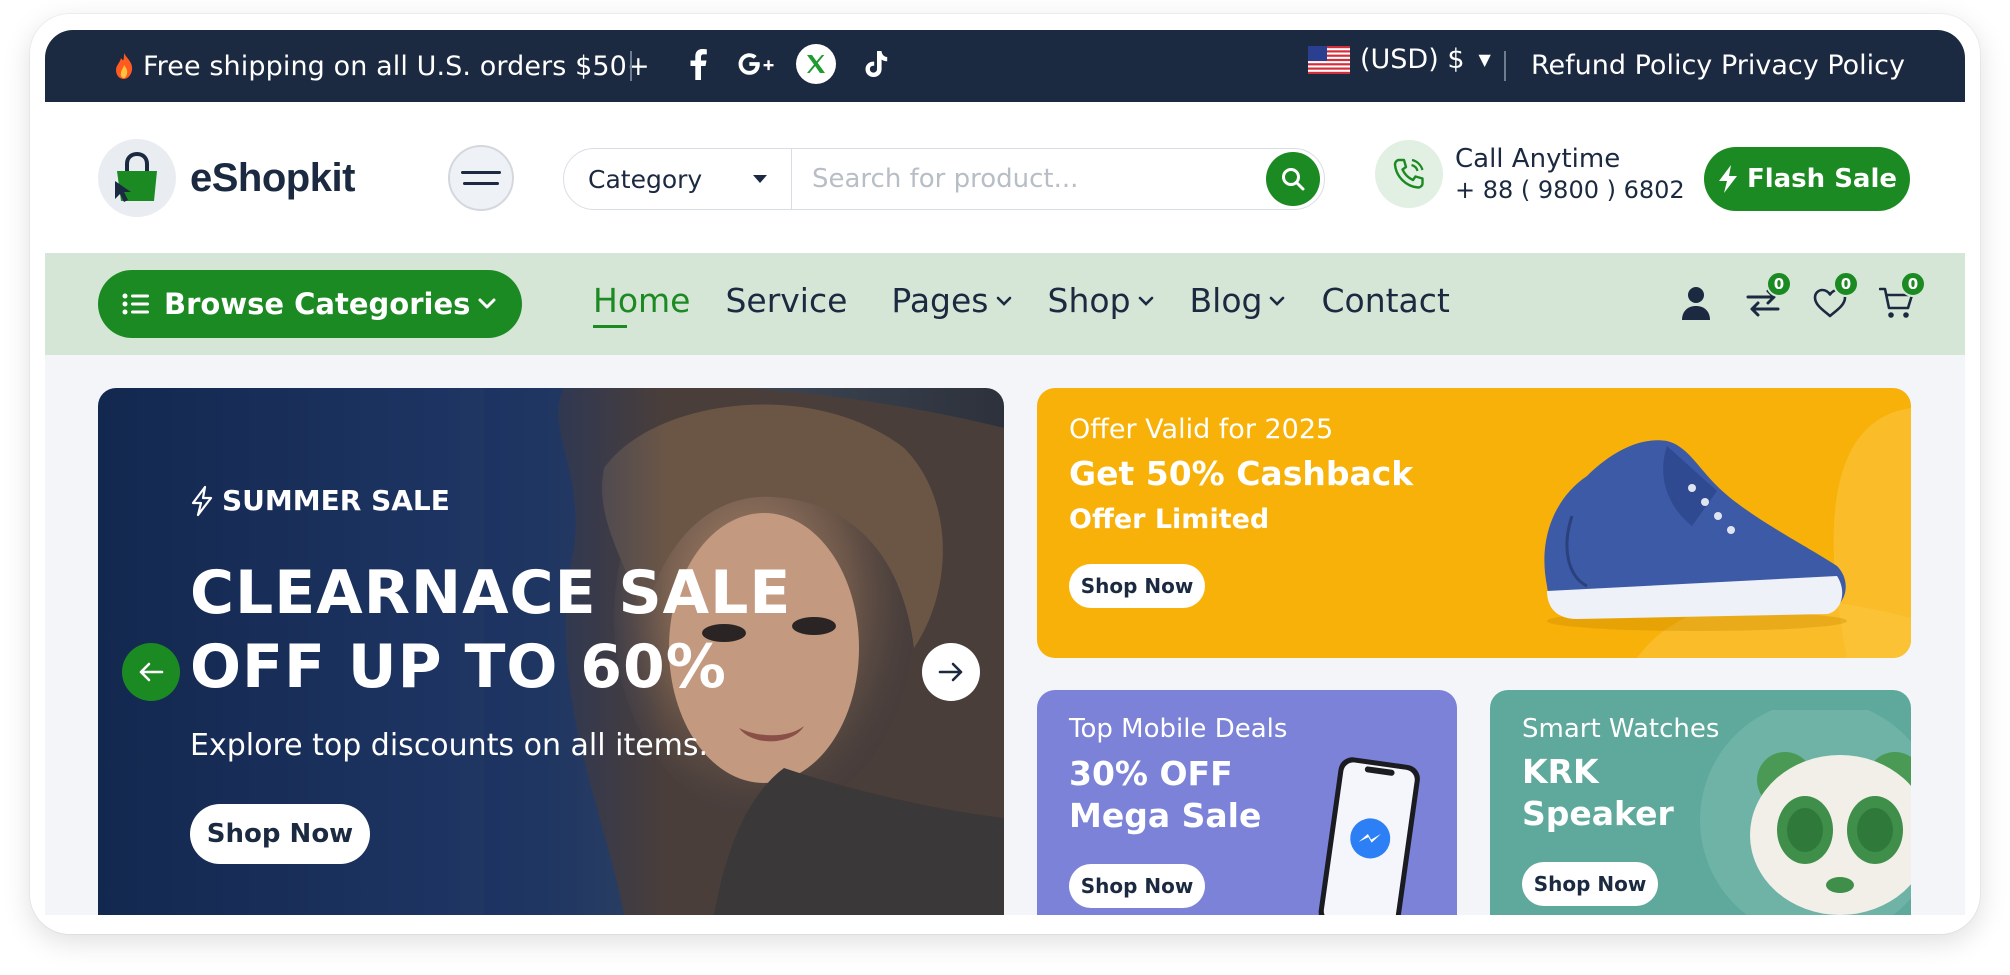 The width and height of the screenshot is (2010, 975). I want to click on refund-policy-link: Refund Policy, so click(1621, 65).